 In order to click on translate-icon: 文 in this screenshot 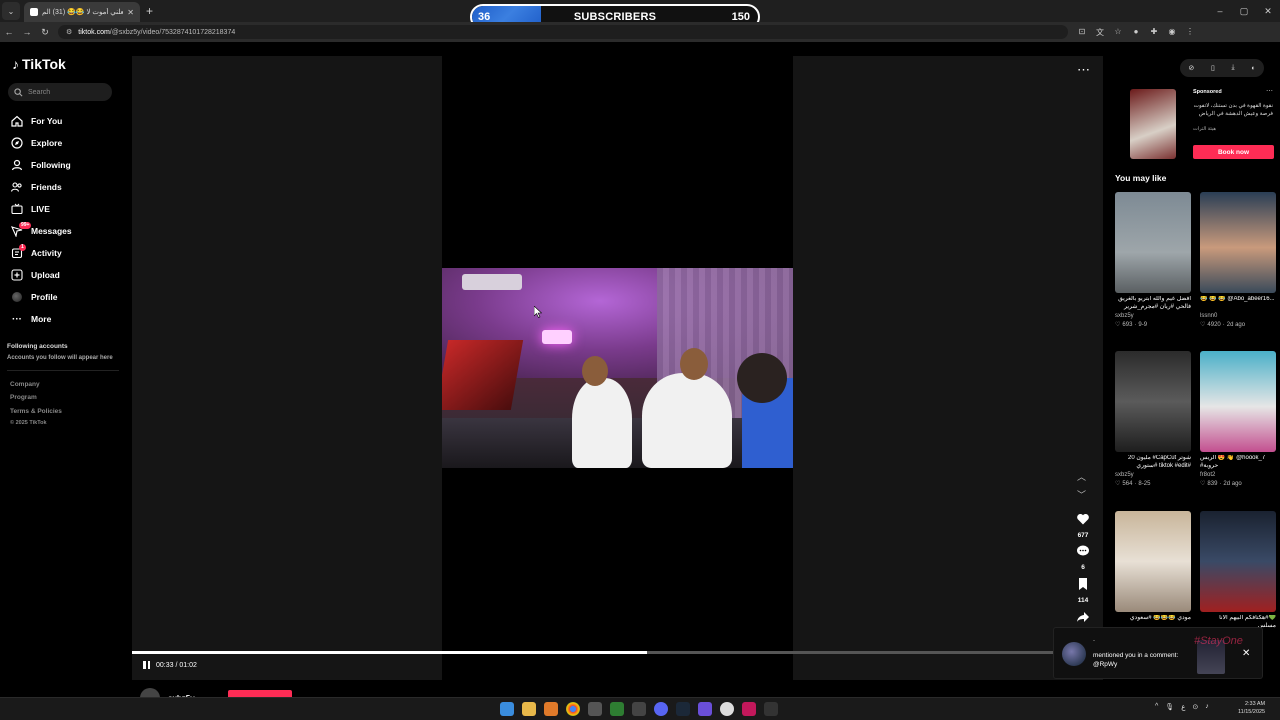, I will do `click(1100, 32)`.